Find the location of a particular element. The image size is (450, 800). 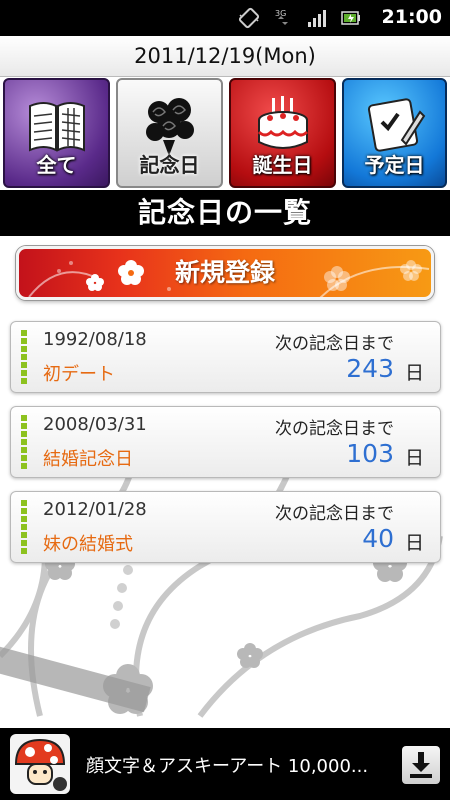

status-icons: 3G is located at coordinates (300, 18).